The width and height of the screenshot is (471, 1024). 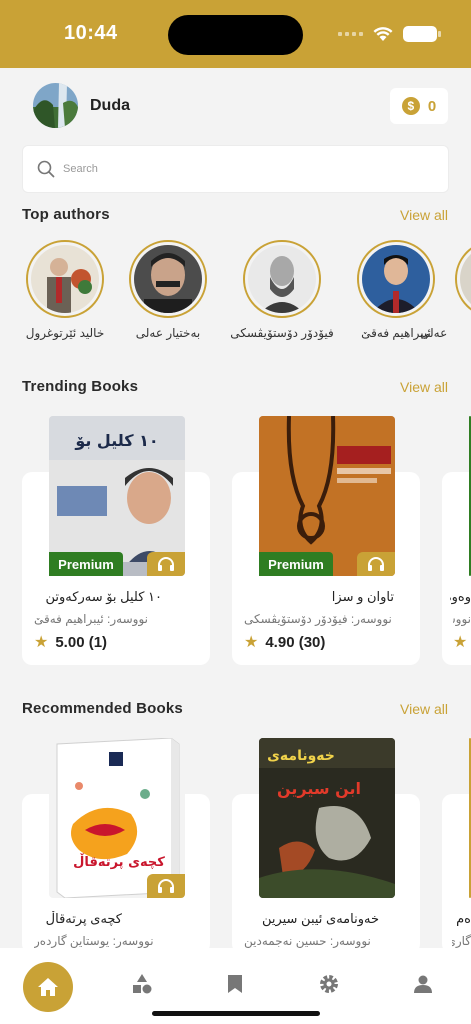 I want to click on book-rating: ★ 4.90 (30), so click(x=284, y=642).